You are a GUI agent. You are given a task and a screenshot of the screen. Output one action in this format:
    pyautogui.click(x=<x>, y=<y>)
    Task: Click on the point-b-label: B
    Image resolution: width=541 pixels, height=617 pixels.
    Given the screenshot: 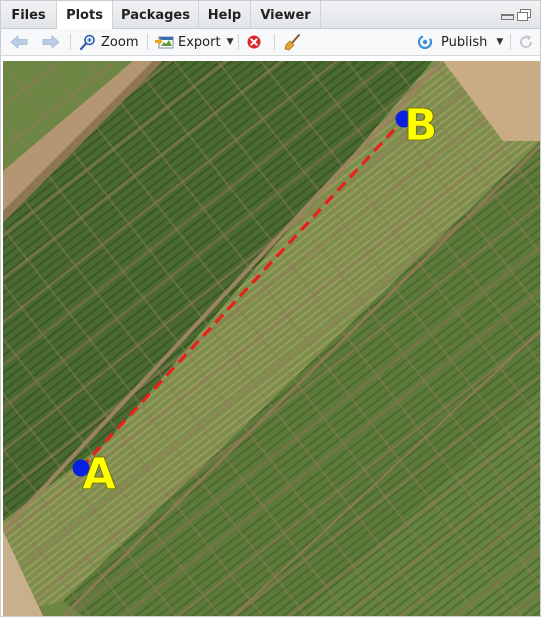 What is the action you would take?
    pyautogui.click(x=421, y=125)
    